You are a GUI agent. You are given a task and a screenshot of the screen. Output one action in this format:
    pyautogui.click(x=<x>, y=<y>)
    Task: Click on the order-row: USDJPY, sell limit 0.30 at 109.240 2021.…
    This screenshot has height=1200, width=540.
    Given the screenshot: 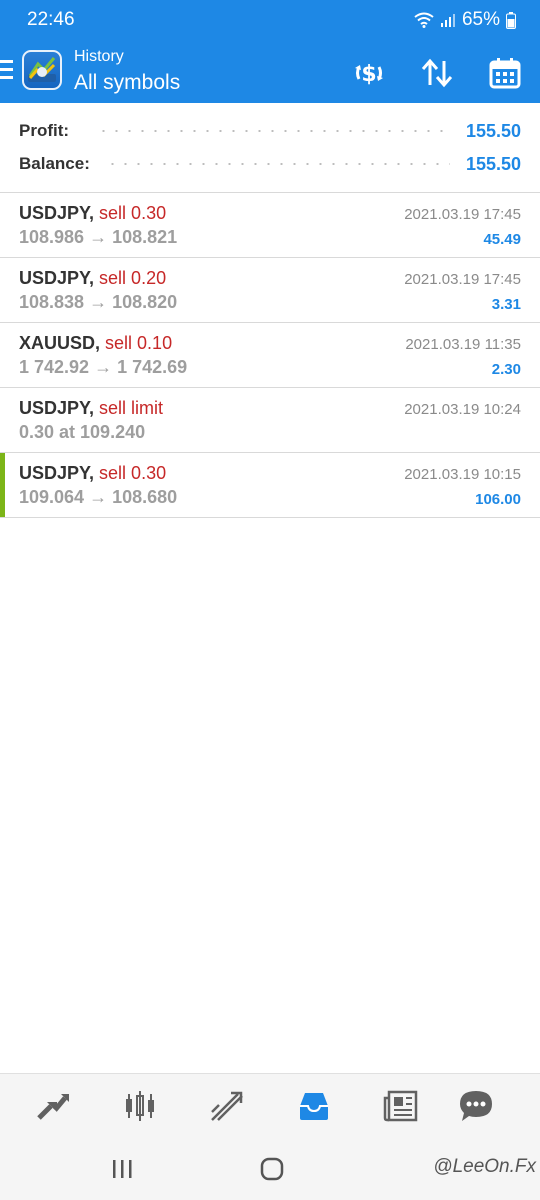 What is the action you would take?
    pyautogui.click(x=270, y=420)
    